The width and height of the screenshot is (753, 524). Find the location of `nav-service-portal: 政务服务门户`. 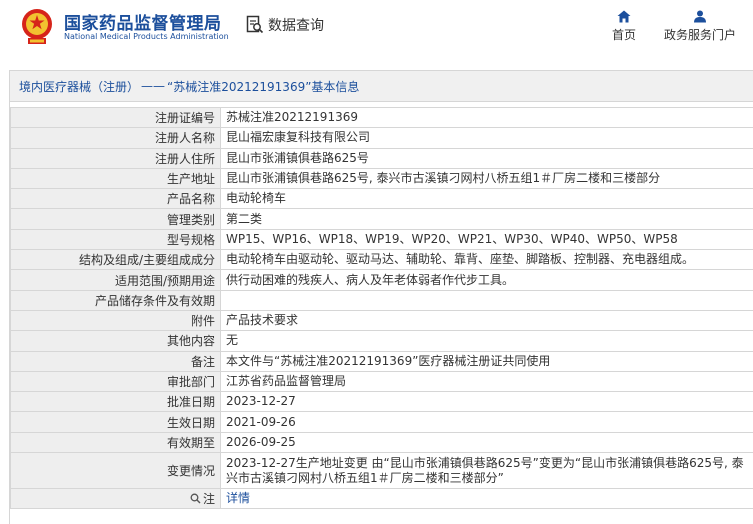

nav-service-portal: 政务服务门户 is located at coordinates (700, 26).